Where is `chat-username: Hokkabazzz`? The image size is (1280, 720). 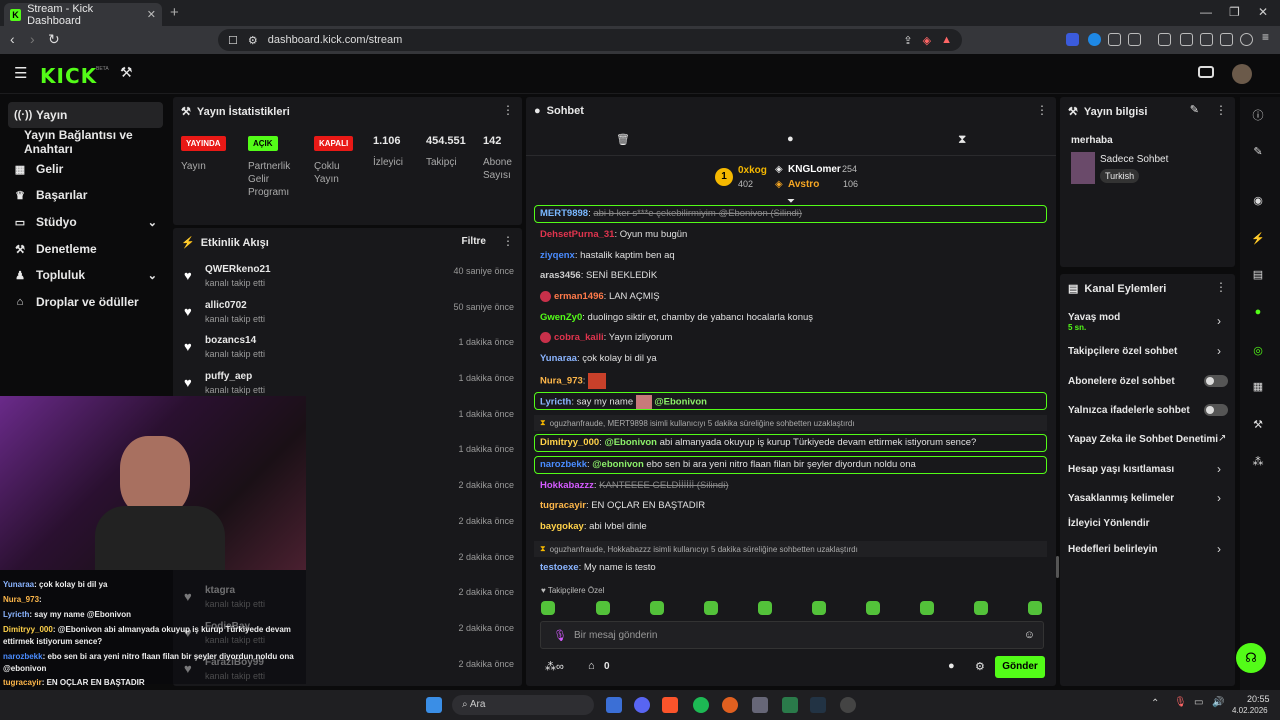
chat-username: Hokkabazzz is located at coordinates (567, 485).